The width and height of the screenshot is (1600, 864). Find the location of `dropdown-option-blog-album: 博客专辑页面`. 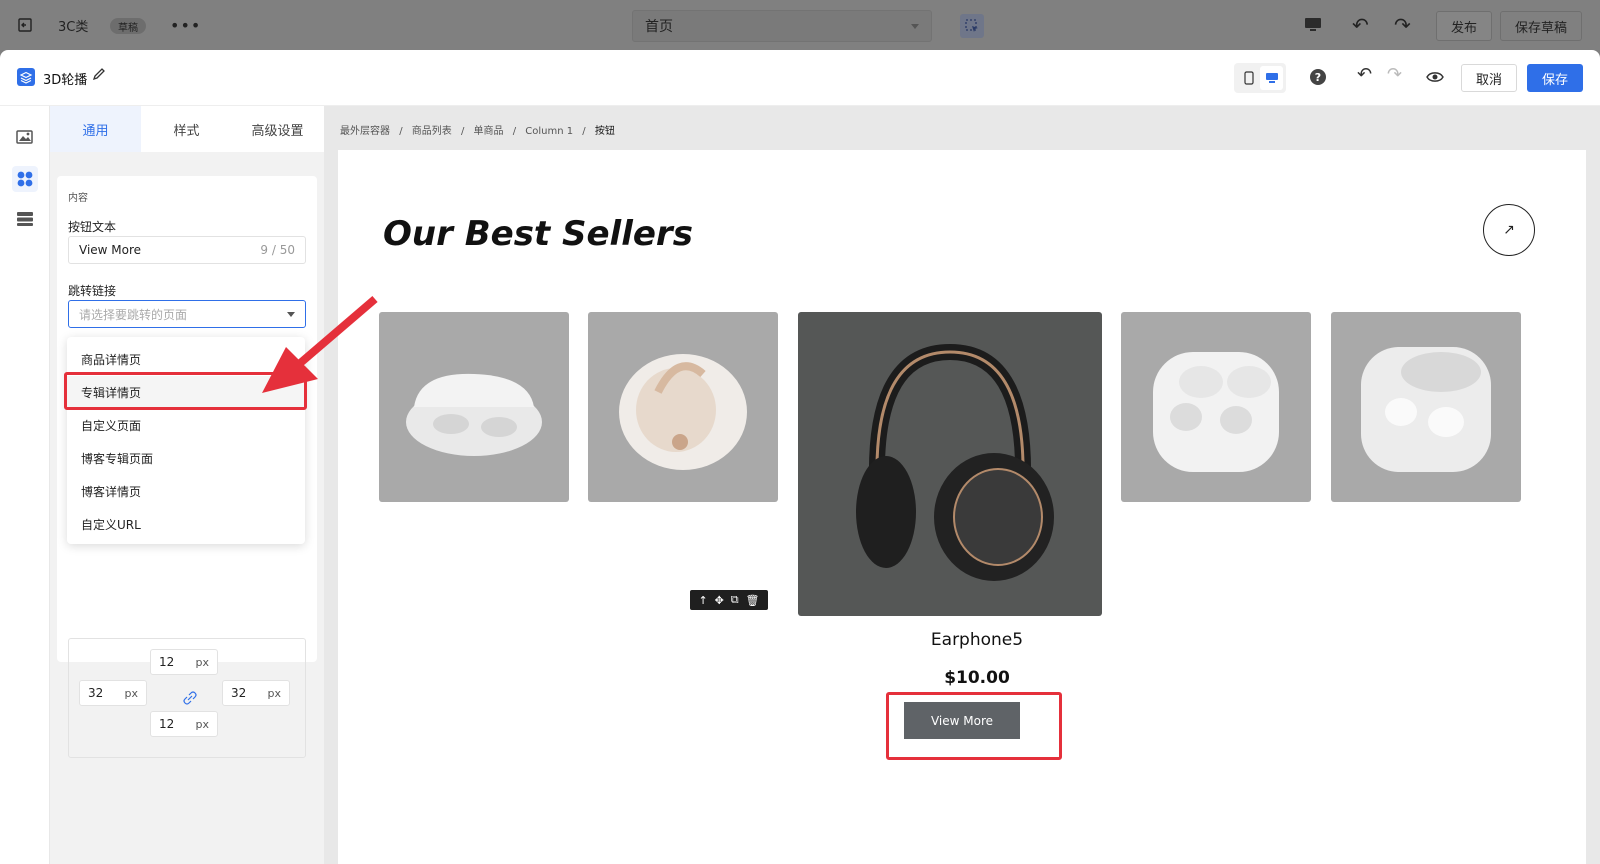

dropdown-option-blog-album: 博客专辑页面 is located at coordinates (186, 458).